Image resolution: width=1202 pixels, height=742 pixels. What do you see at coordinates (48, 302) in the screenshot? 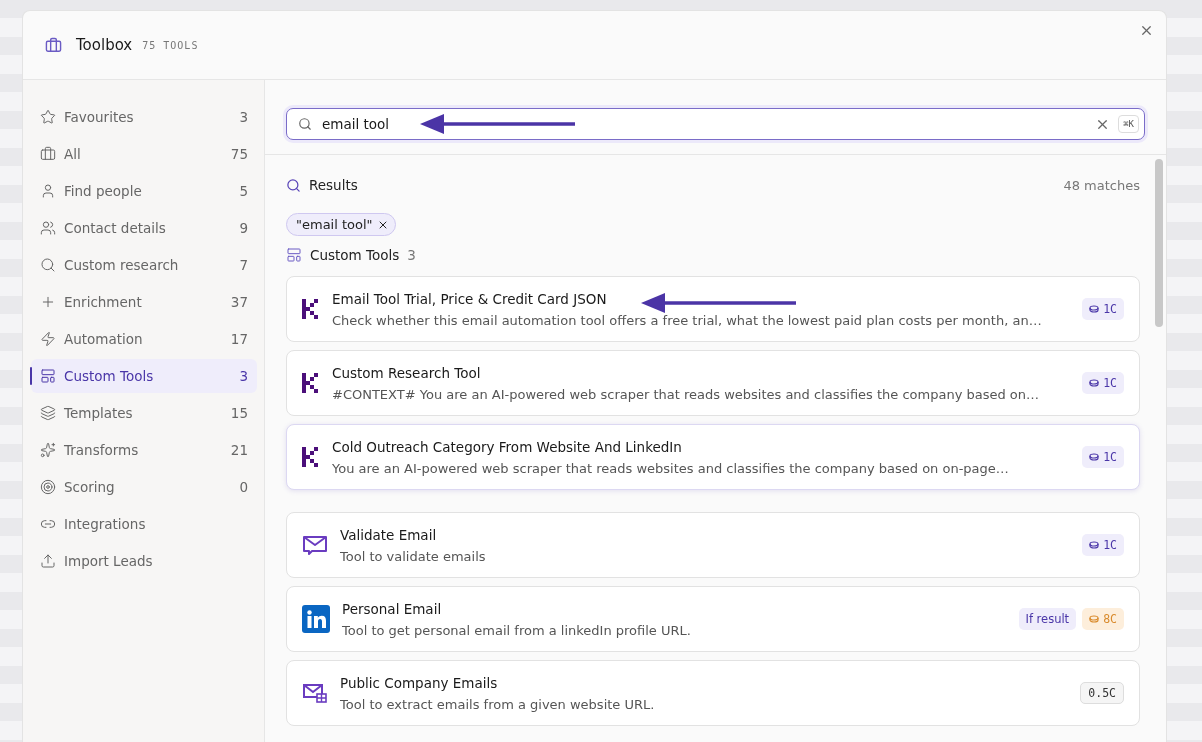
I see `plus-icon` at bounding box center [48, 302].